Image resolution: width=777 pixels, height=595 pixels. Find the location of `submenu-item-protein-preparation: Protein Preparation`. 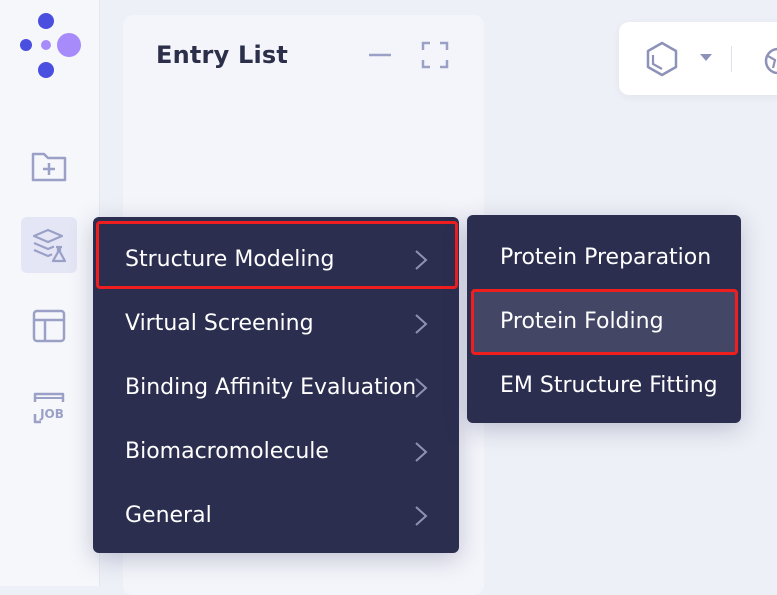

submenu-item-protein-preparation: Protein Preparation is located at coordinates (604, 257).